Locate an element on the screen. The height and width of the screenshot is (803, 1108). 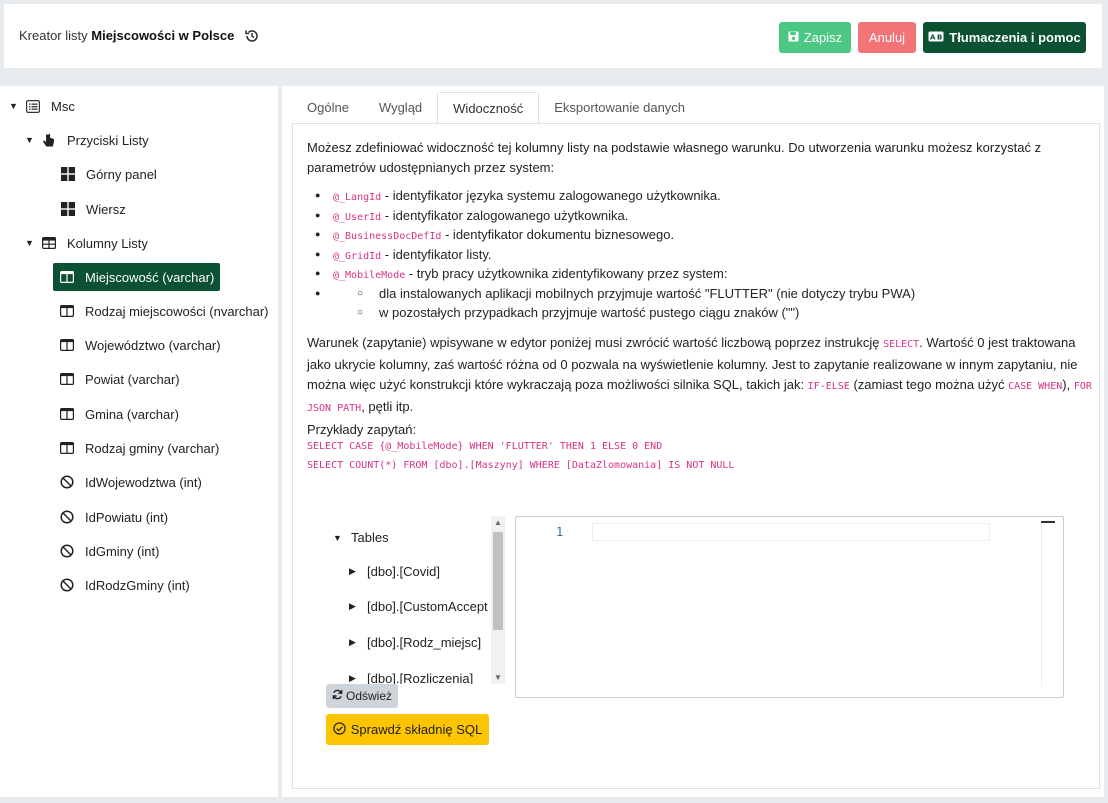
check-circle-icon is located at coordinates (339, 729).